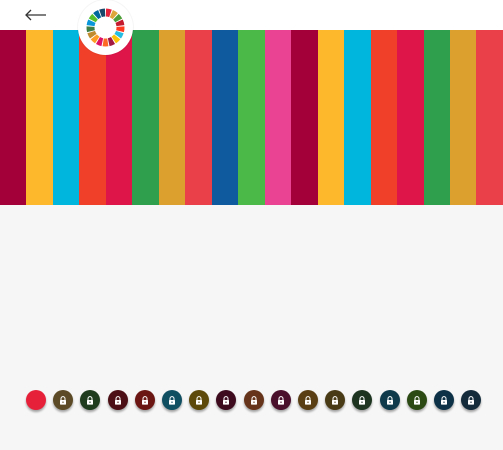  I want to click on sdg-logo, so click(105, 27).